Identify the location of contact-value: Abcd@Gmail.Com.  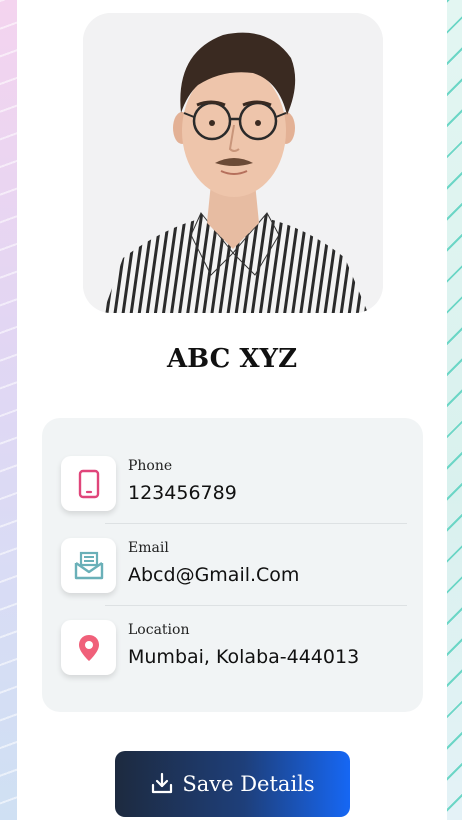
(214, 575).